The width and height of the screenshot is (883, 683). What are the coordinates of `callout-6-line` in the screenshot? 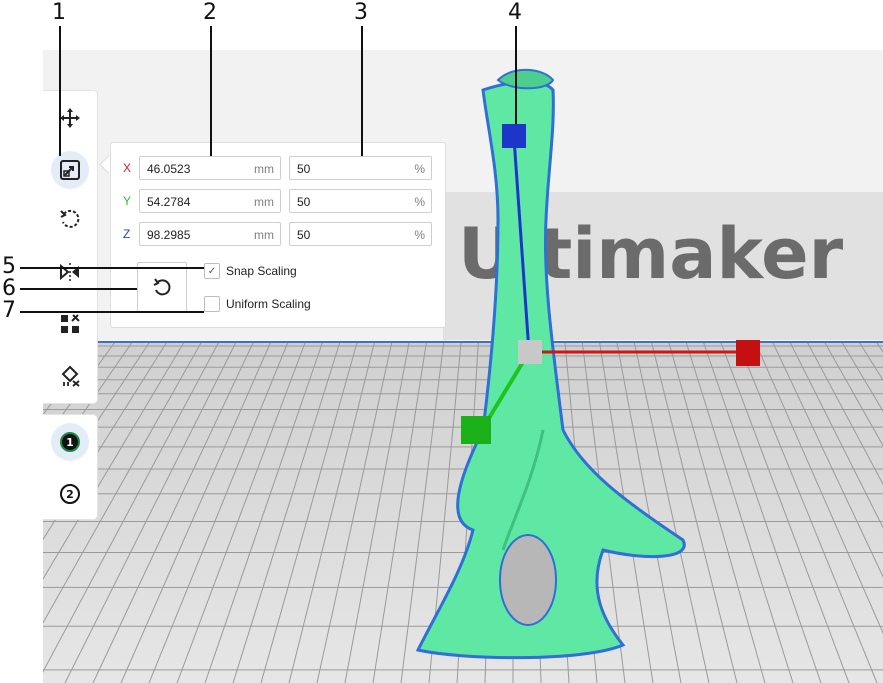 It's located at (78, 289).